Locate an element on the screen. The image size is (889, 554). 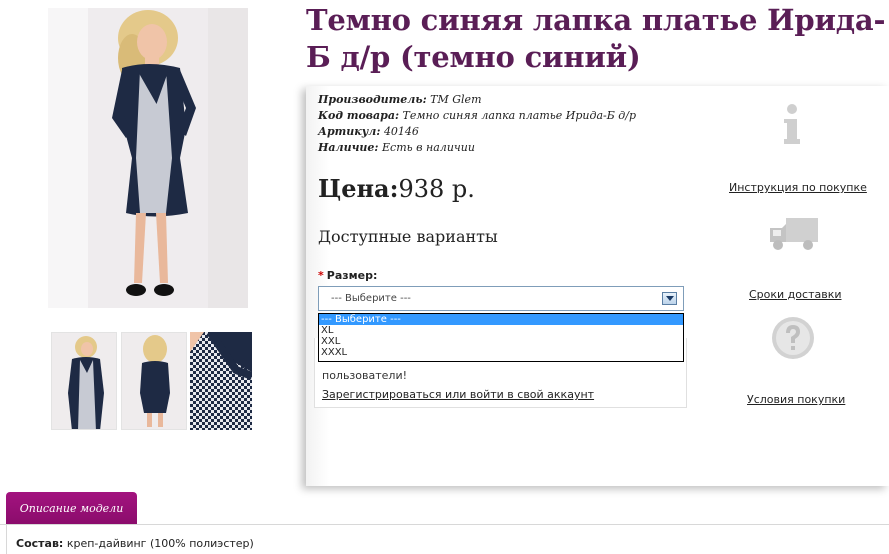
thumbnail-front is located at coordinates (84, 381).